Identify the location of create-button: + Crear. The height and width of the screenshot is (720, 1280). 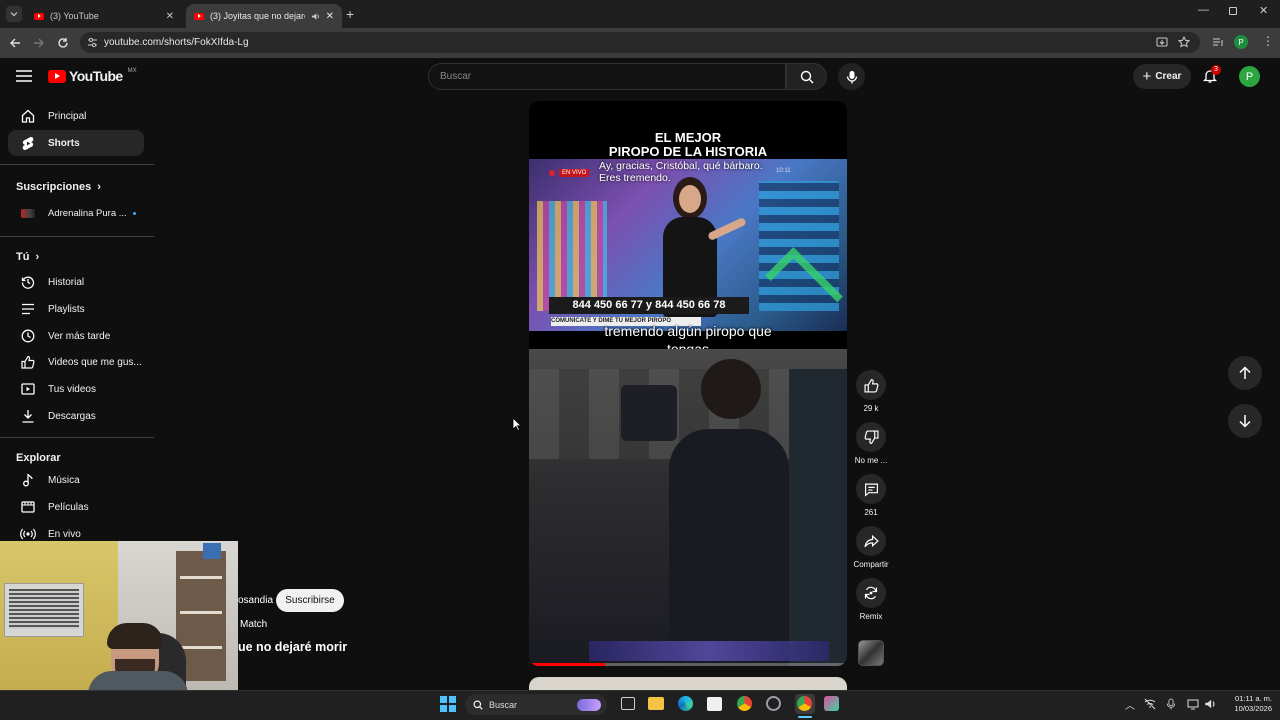
(1162, 76).